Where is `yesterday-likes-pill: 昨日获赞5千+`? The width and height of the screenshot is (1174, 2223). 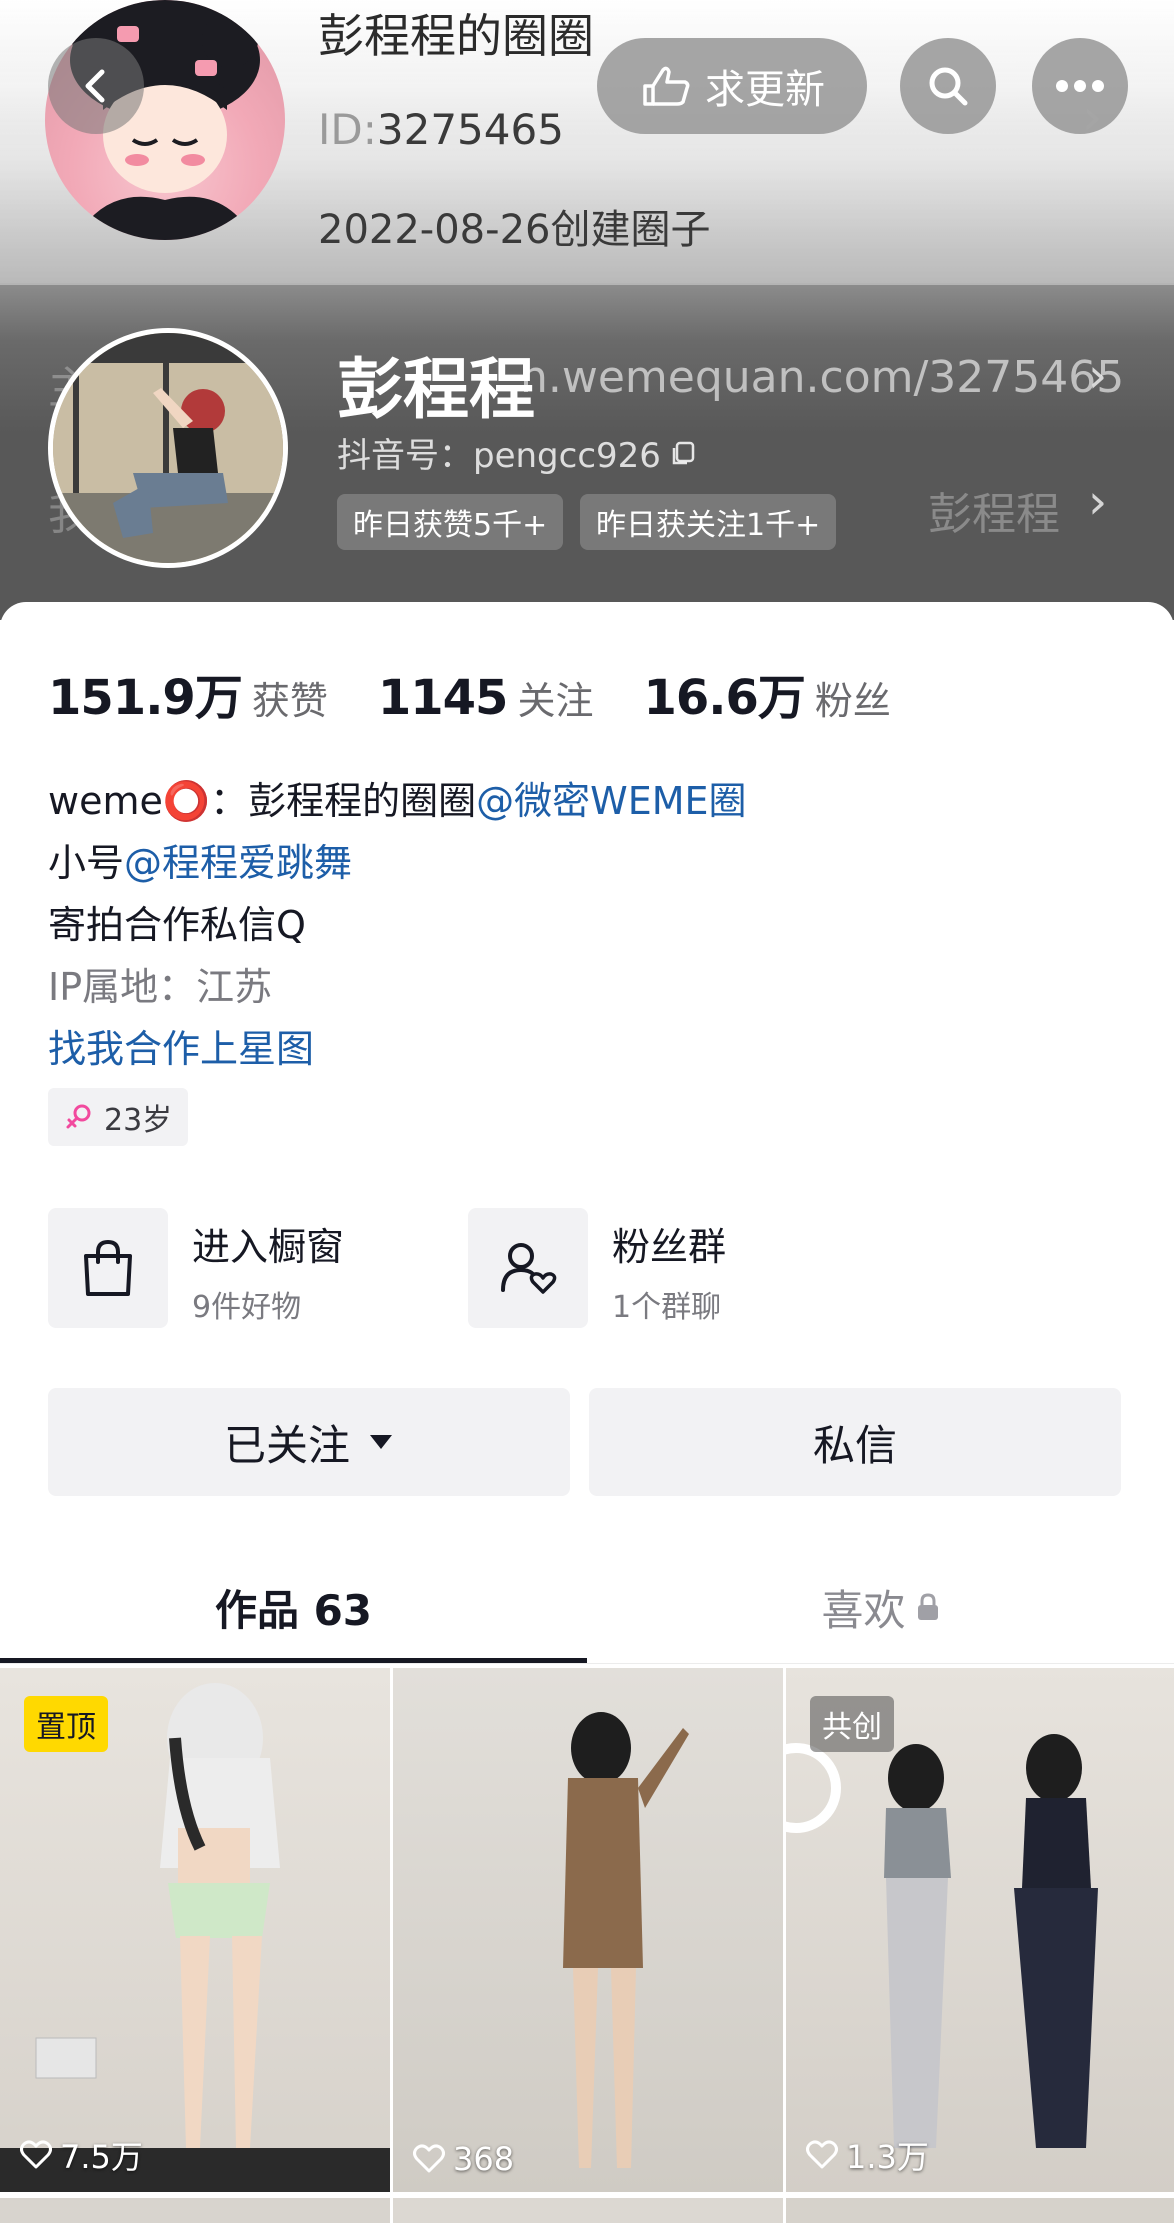 yesterday-likes-pill: 昨日获赞5千+ is located at coordinates (450, 522).